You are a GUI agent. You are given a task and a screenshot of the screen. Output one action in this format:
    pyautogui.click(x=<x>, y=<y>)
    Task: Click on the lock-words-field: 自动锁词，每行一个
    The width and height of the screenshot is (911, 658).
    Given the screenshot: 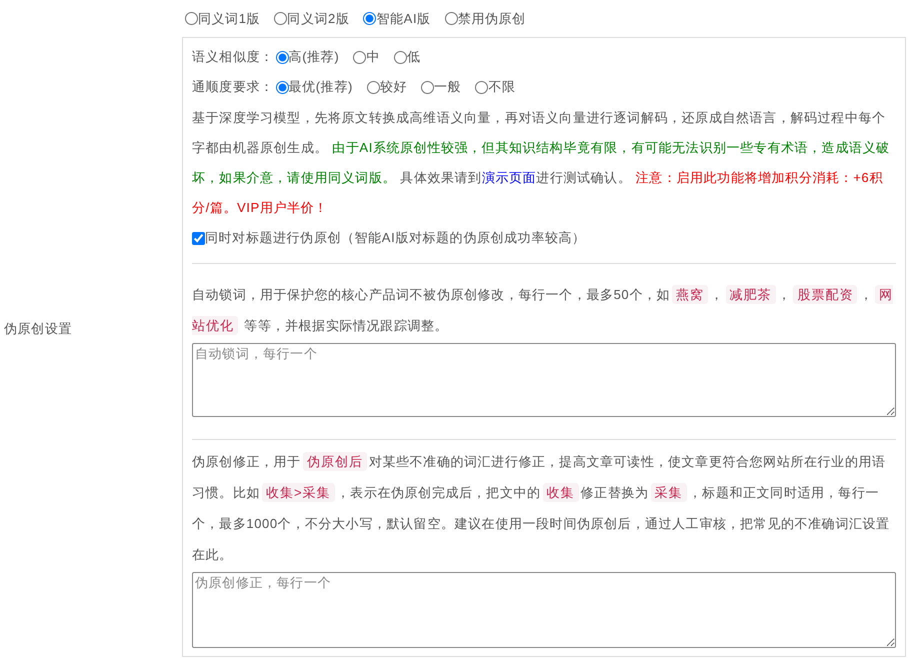 What is the action you would take?
    pyautogui.click(x=544, y=380)
    